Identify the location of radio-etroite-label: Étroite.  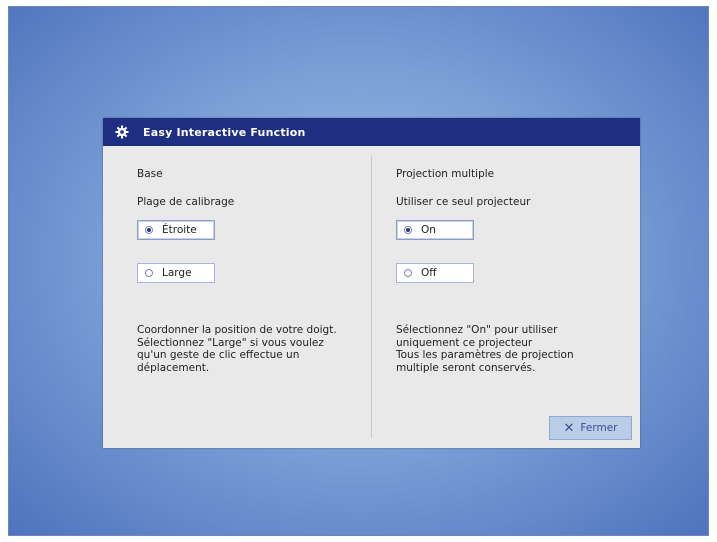
(179, 230).